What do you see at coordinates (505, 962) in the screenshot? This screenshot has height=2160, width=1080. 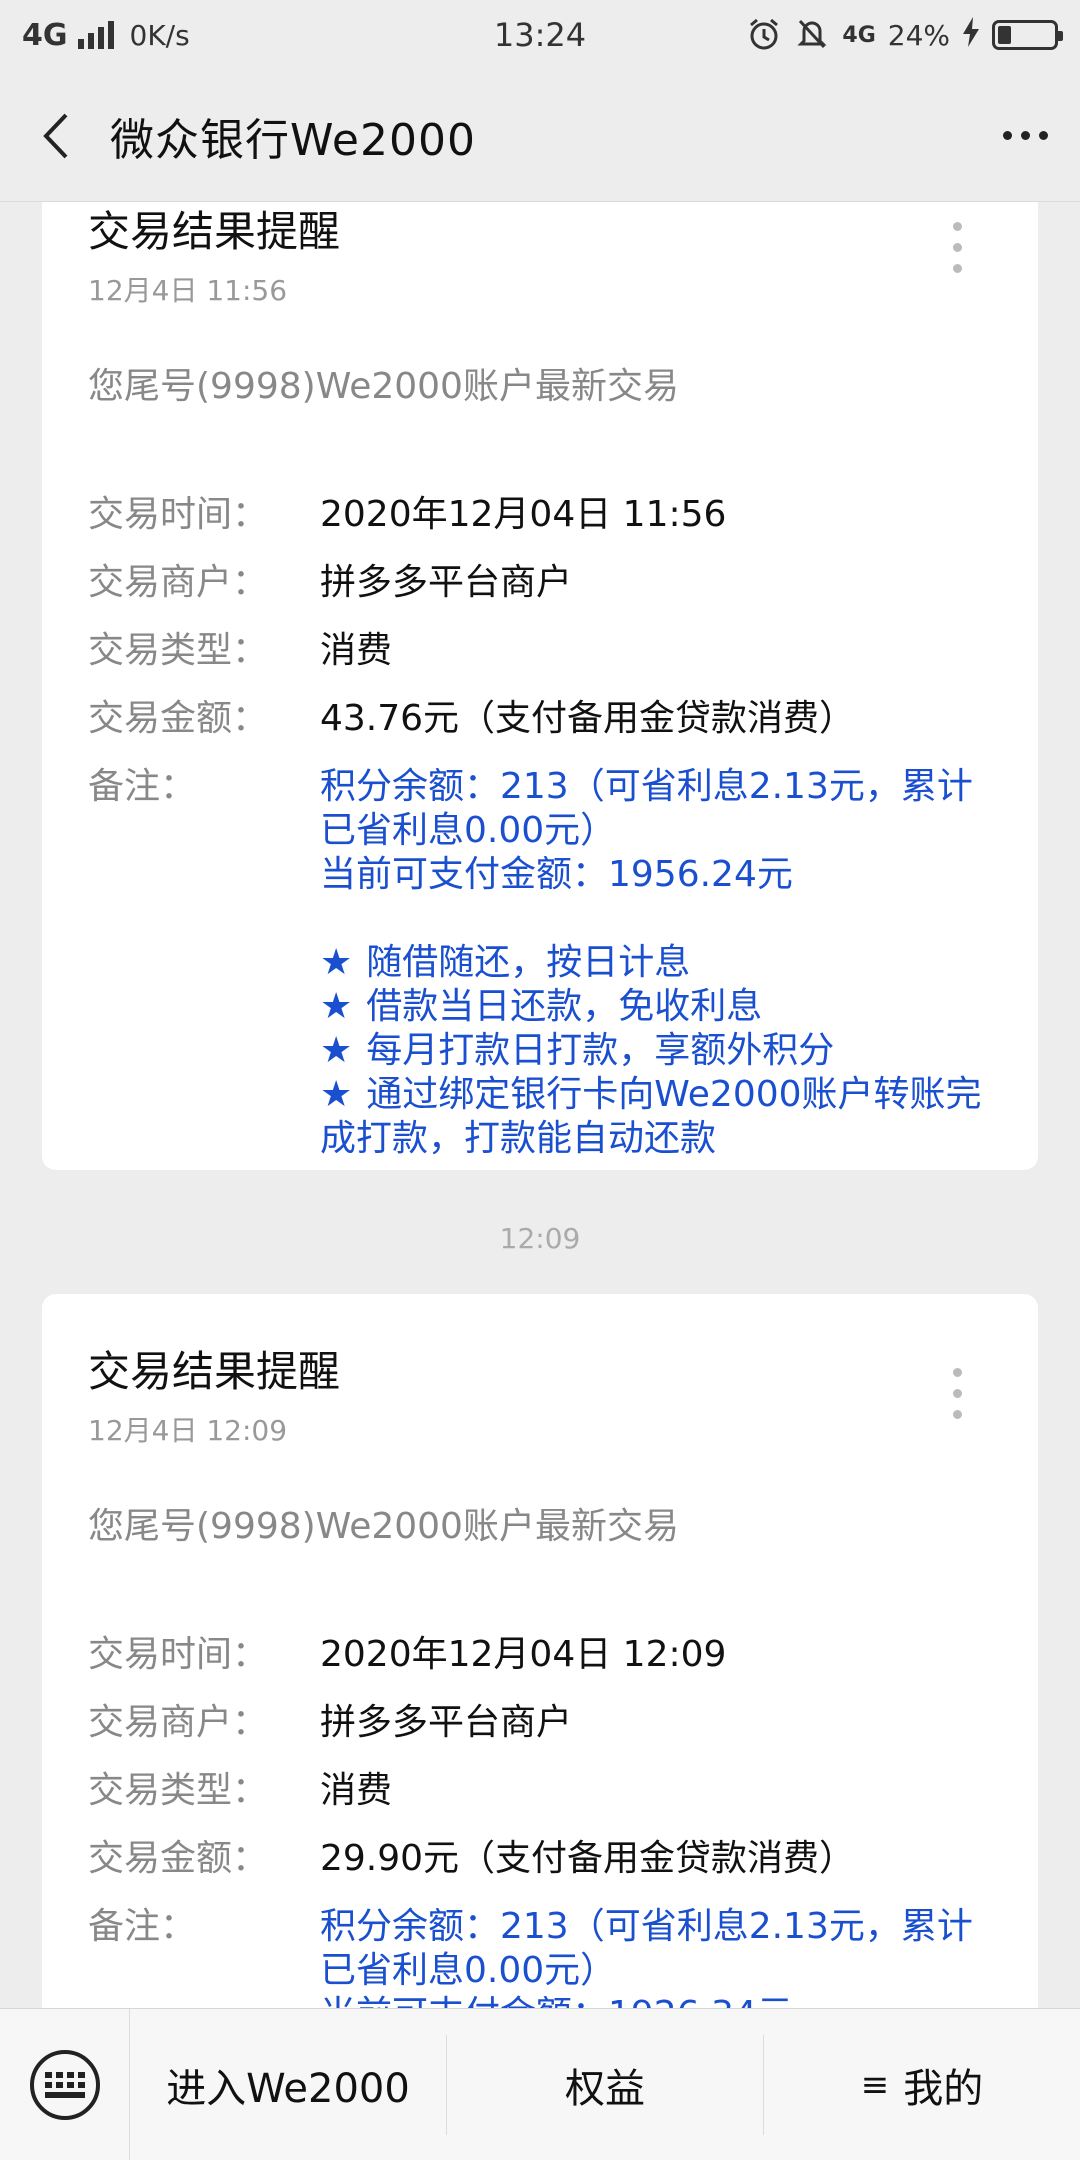 I see `tip-item: ★ 随借随还，按日计息` at bounding box center [505, 962].